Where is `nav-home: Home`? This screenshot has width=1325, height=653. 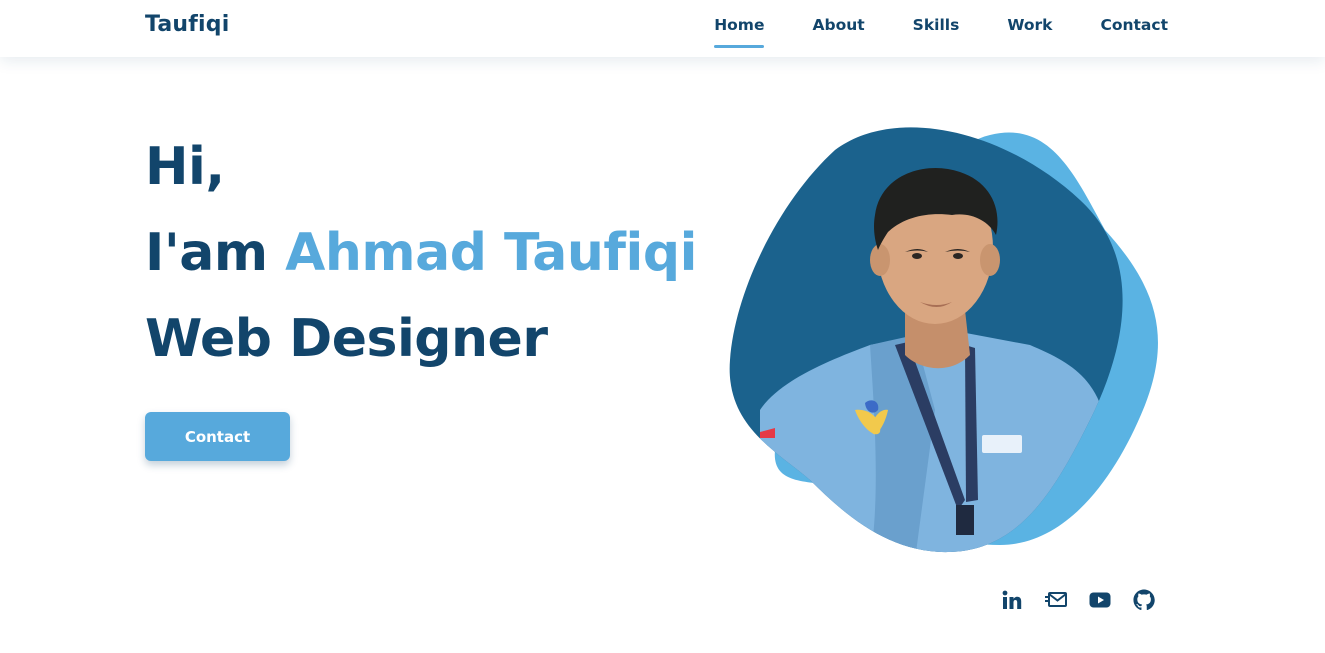
nav-home: Home is located at coordinates (739, 32).